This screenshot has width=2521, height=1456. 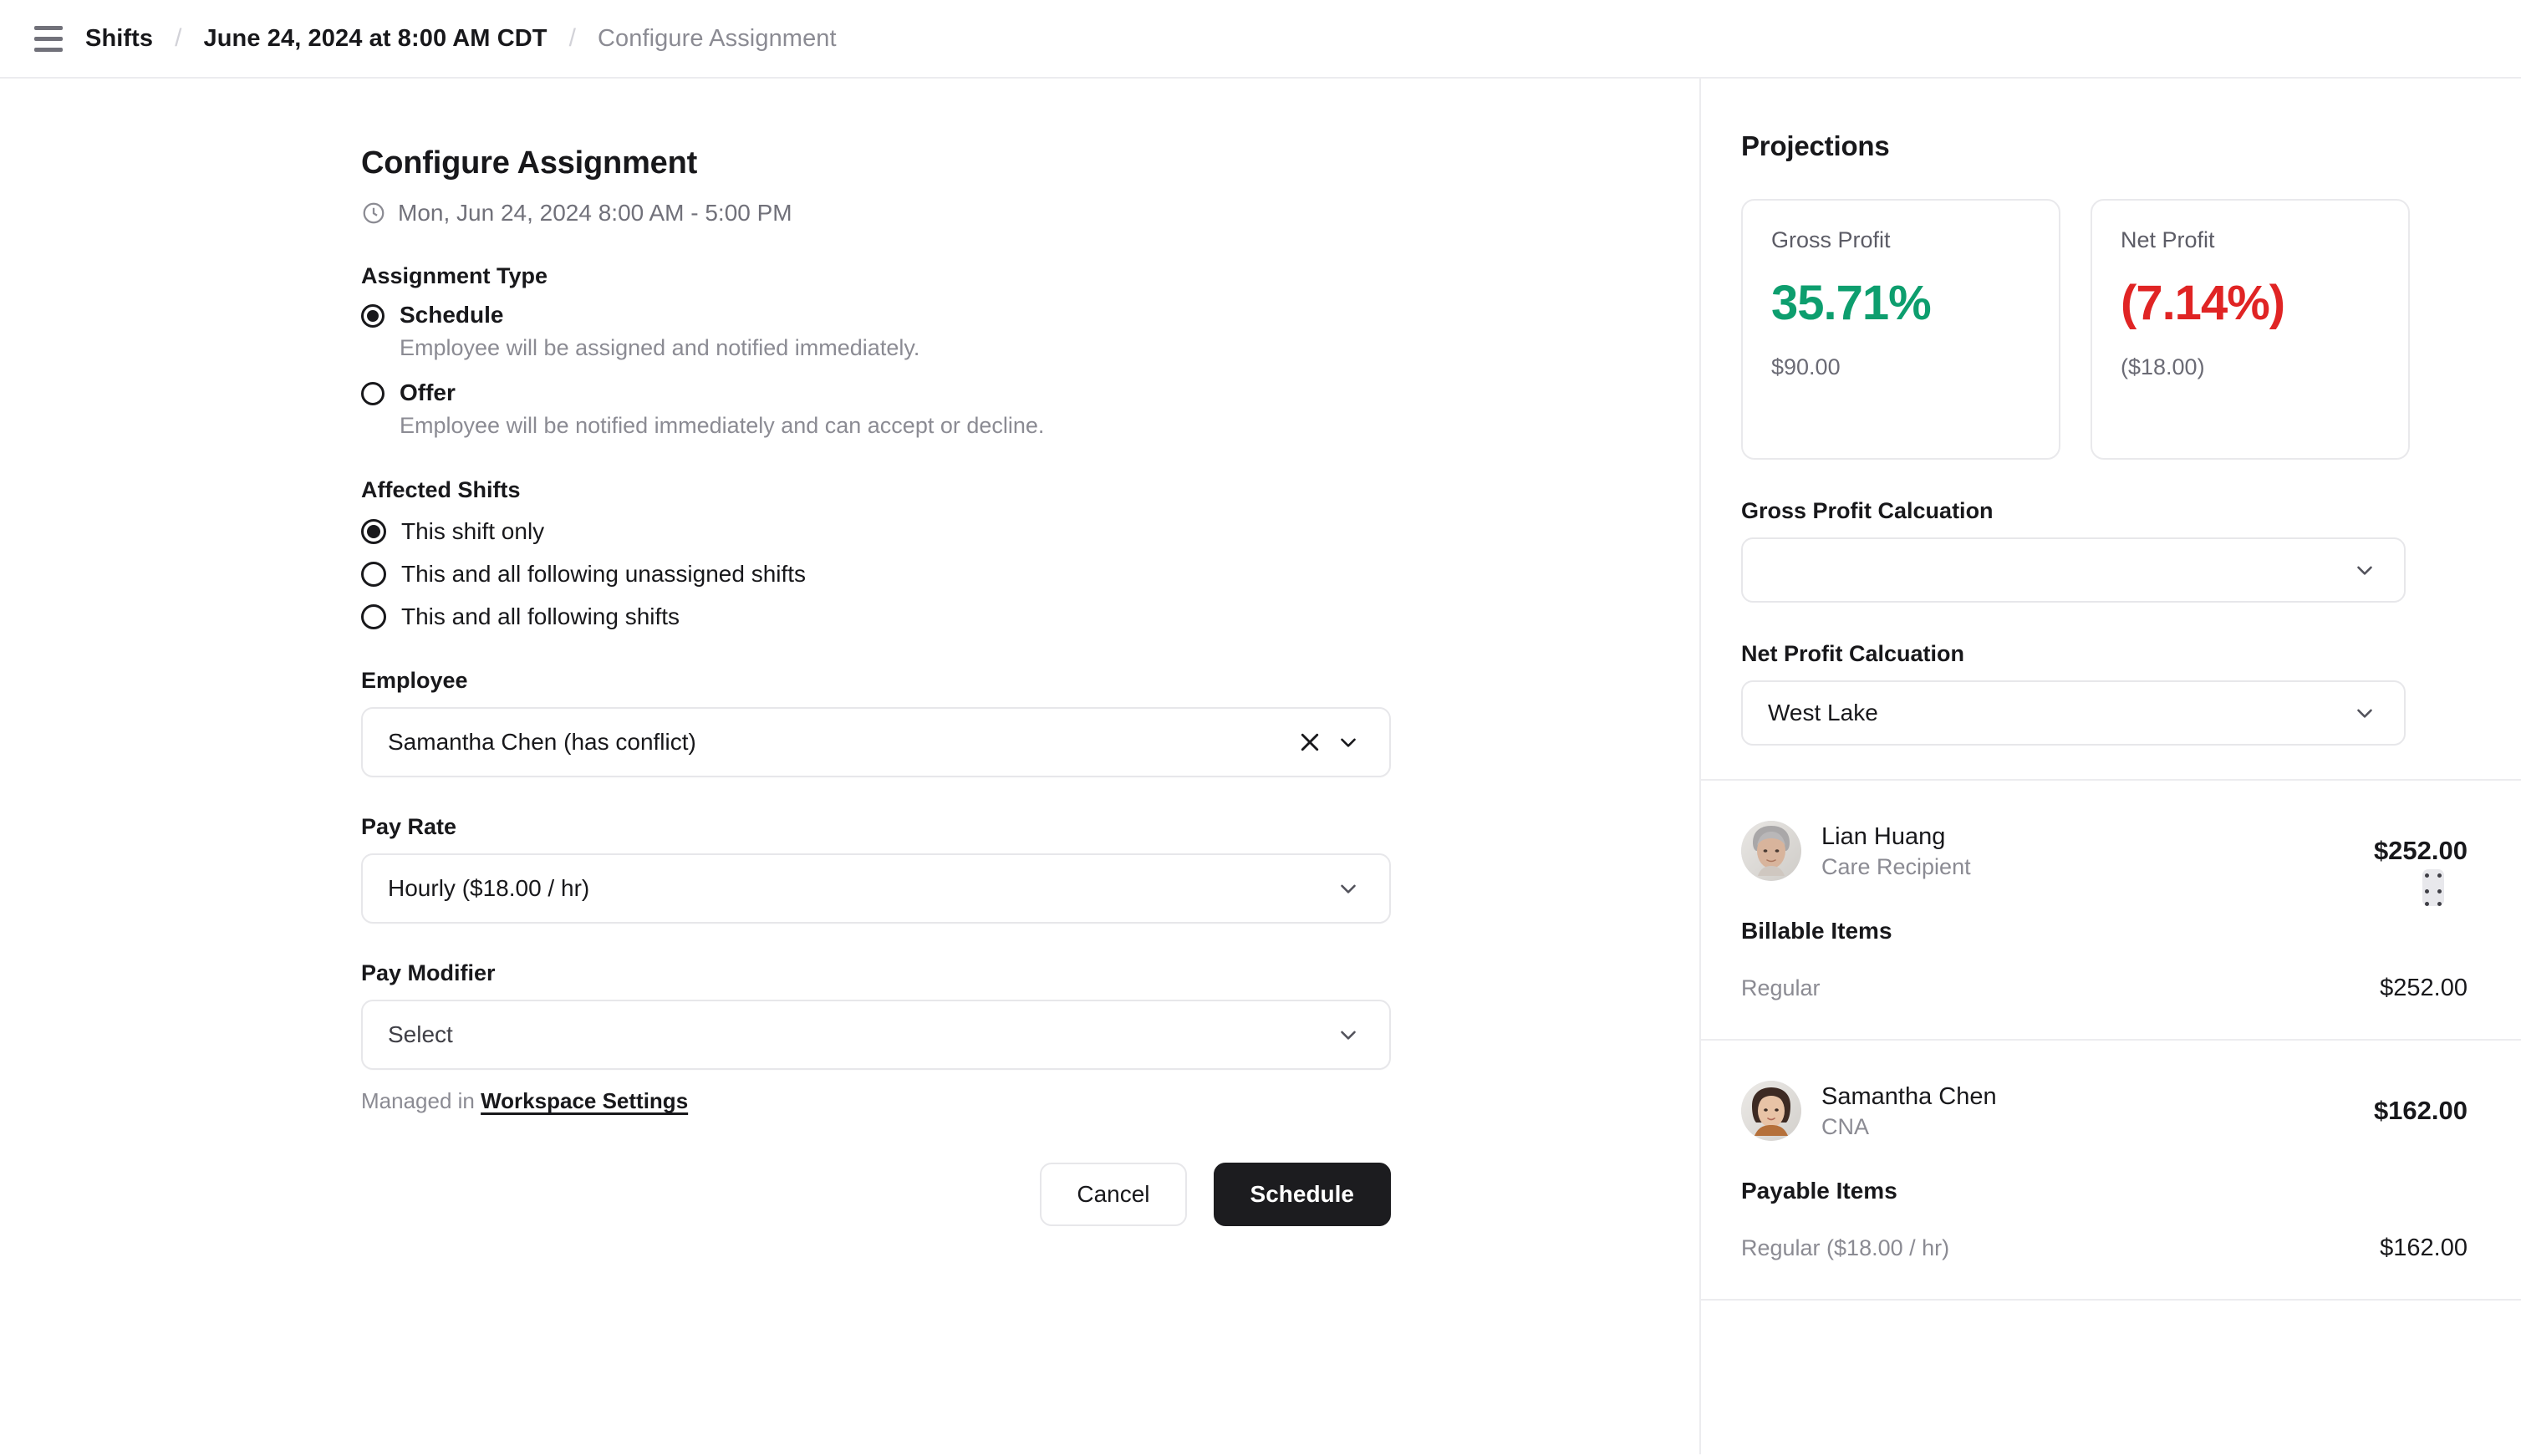 I want to click on gross-profit-calc-dropdown-button, so click(x=2364, y=570).